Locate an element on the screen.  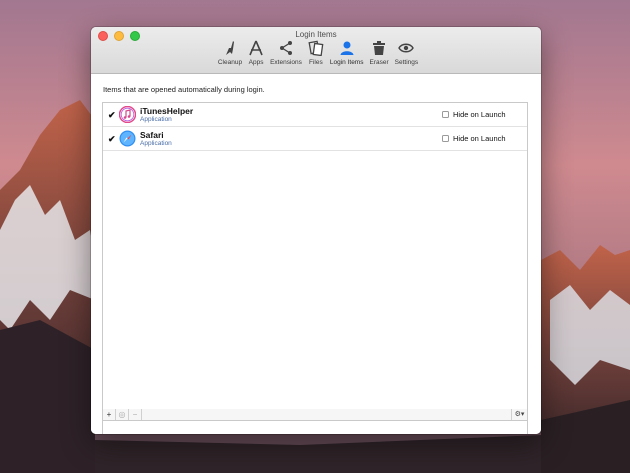
tool-cleanup: Cleanup is located at coordinates (230, 53).